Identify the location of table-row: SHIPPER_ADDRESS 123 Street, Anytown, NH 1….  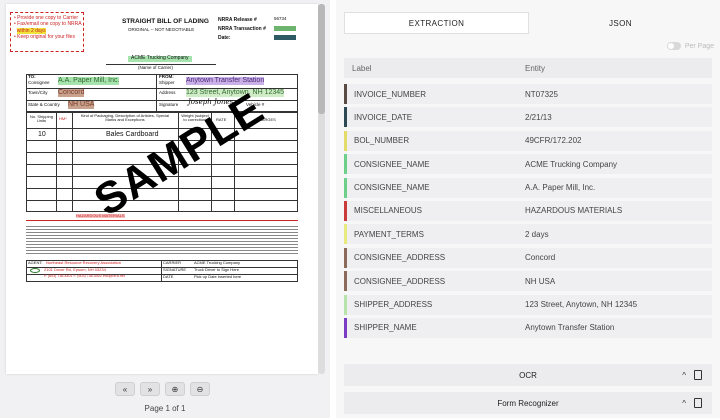
(528, 304).